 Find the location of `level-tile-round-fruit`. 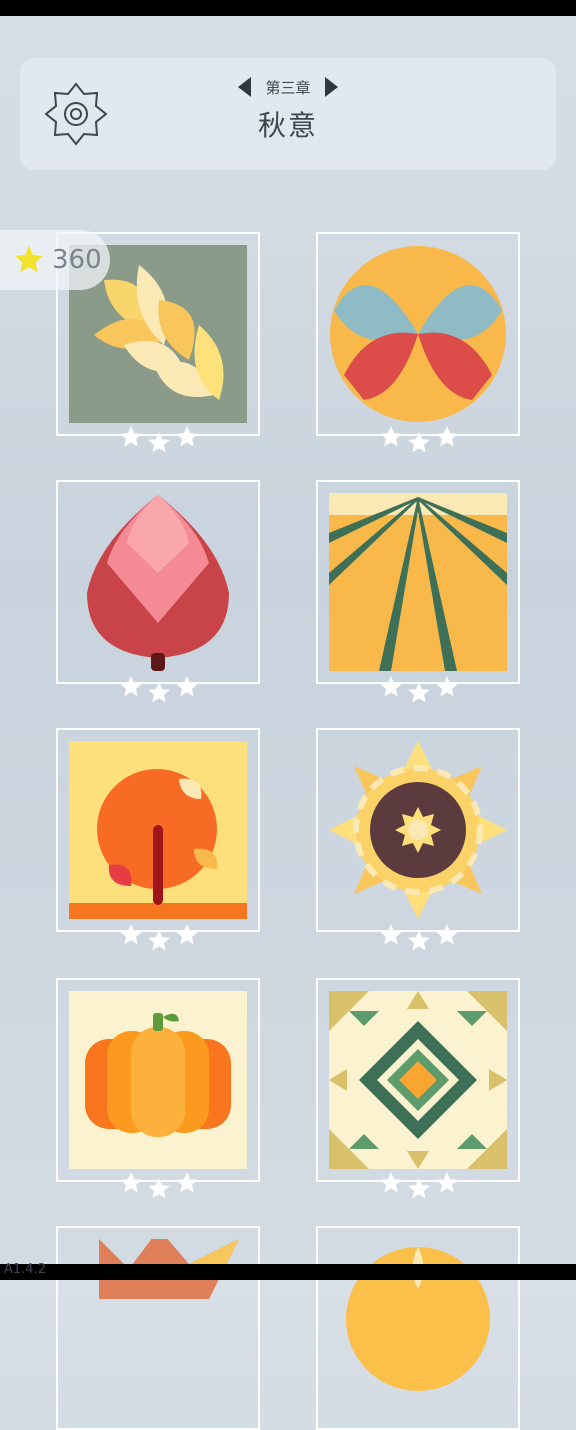

level-tile-round-fruit is located at coordinates (418, 1328).